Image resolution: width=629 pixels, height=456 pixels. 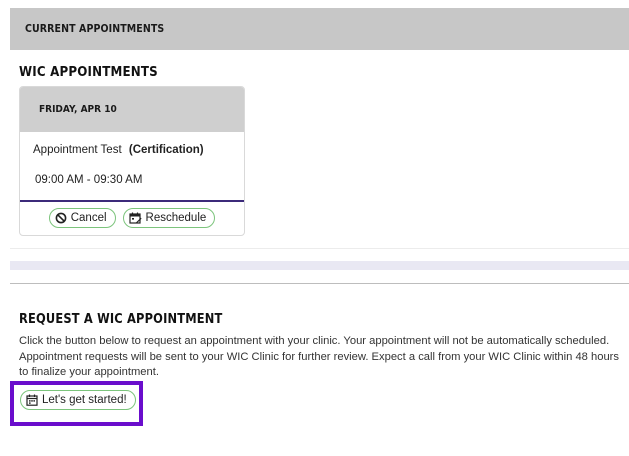 What do you see at coordinates (132, 201) in the screenshot?
I see `card-divider` at bounding box center [132, 201].